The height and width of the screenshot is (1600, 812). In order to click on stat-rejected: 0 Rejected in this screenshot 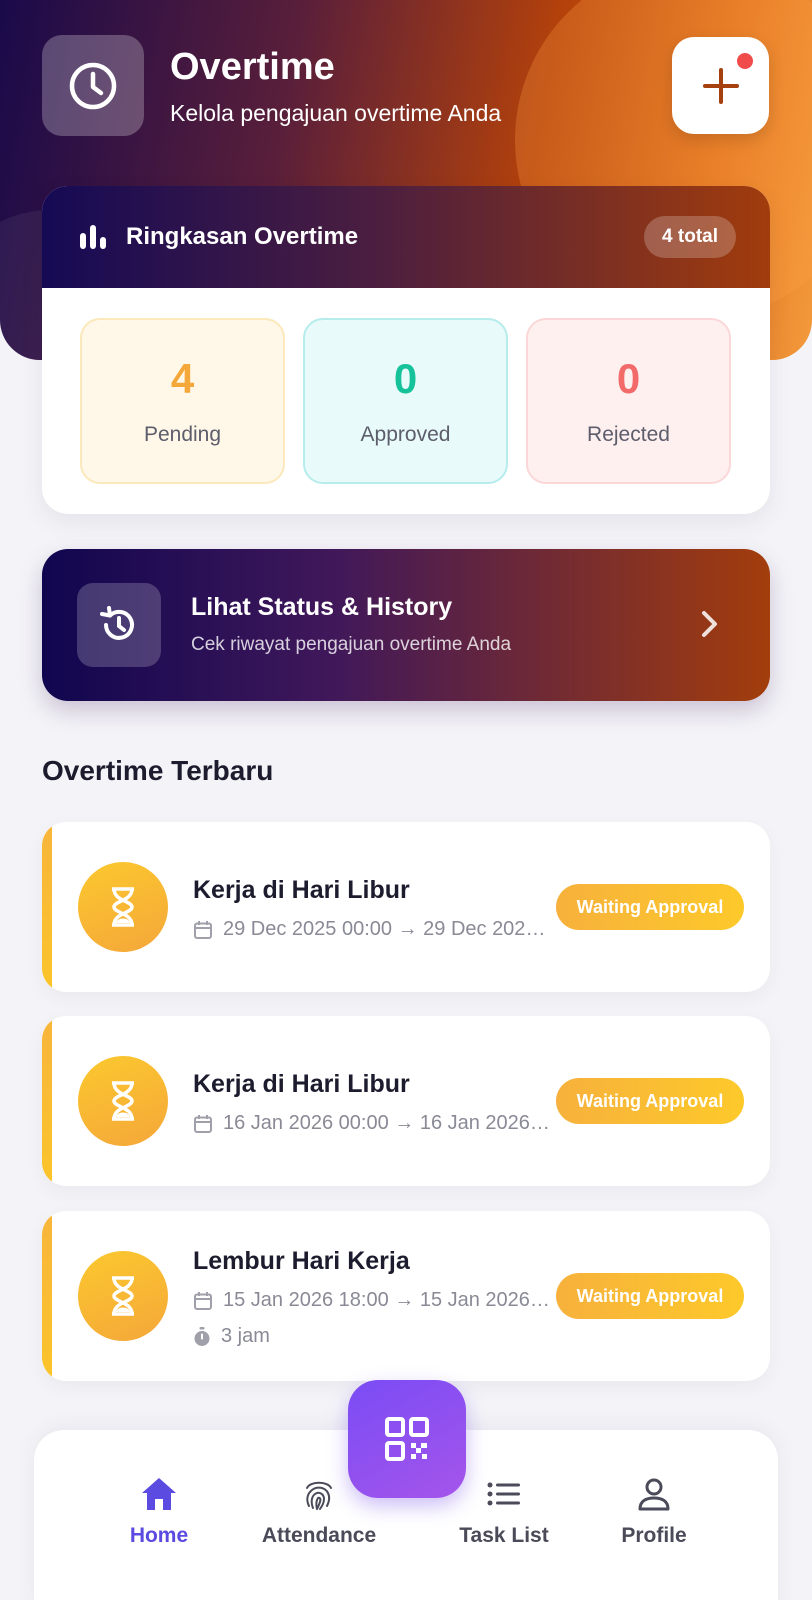, I will do `click(628, 401)`.